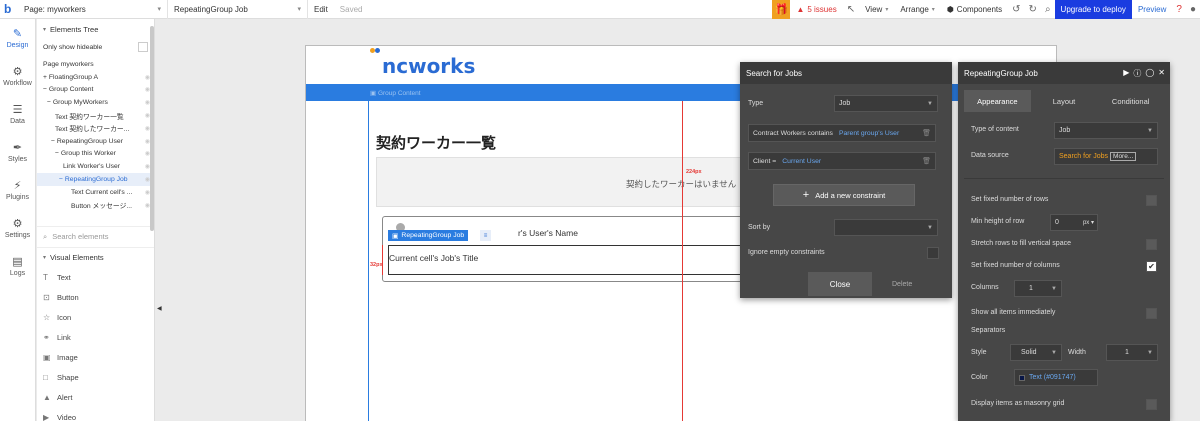  Describe the element at coordinates (321, 9) in the screenshot. I see `edit-mode-label: Edit` at that location.